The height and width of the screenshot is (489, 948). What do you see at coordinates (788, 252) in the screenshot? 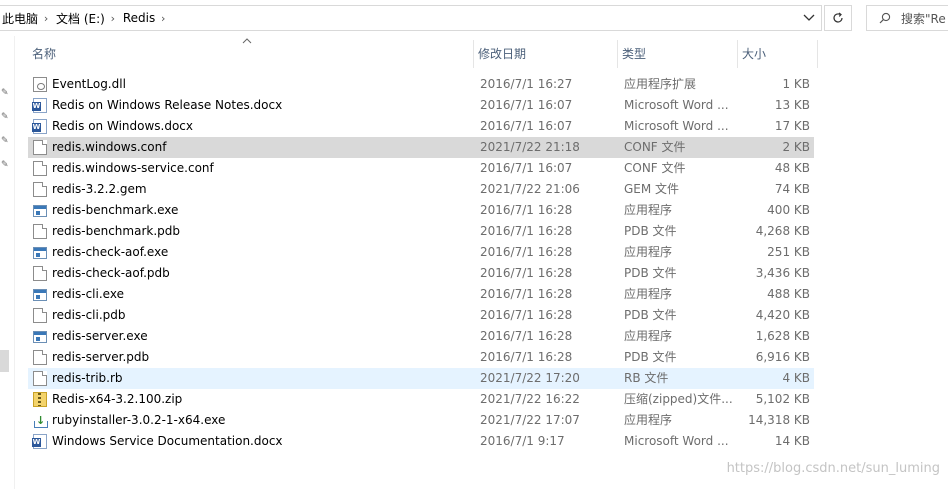
I see `file-size: 251 KB` at bounding box center [788, 252].